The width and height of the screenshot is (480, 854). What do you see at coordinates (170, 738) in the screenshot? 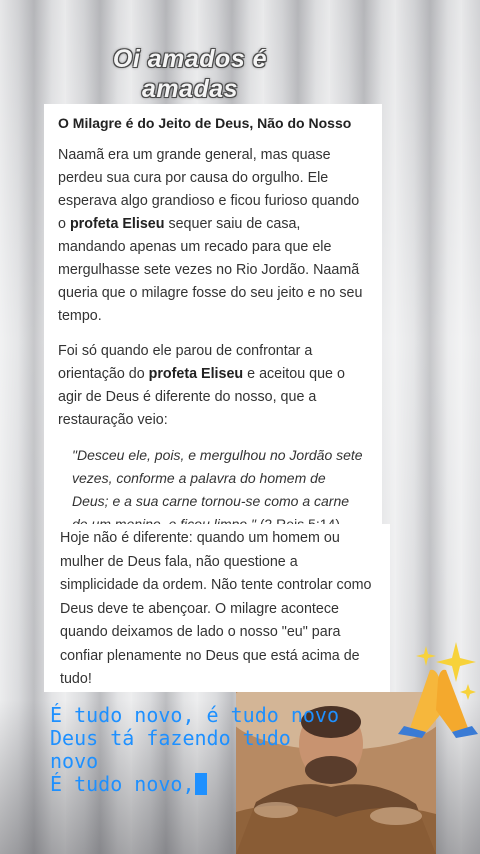
I see `lyrics-line-2: Deus tá fazendo tudo` at bounding box center [170, 738].